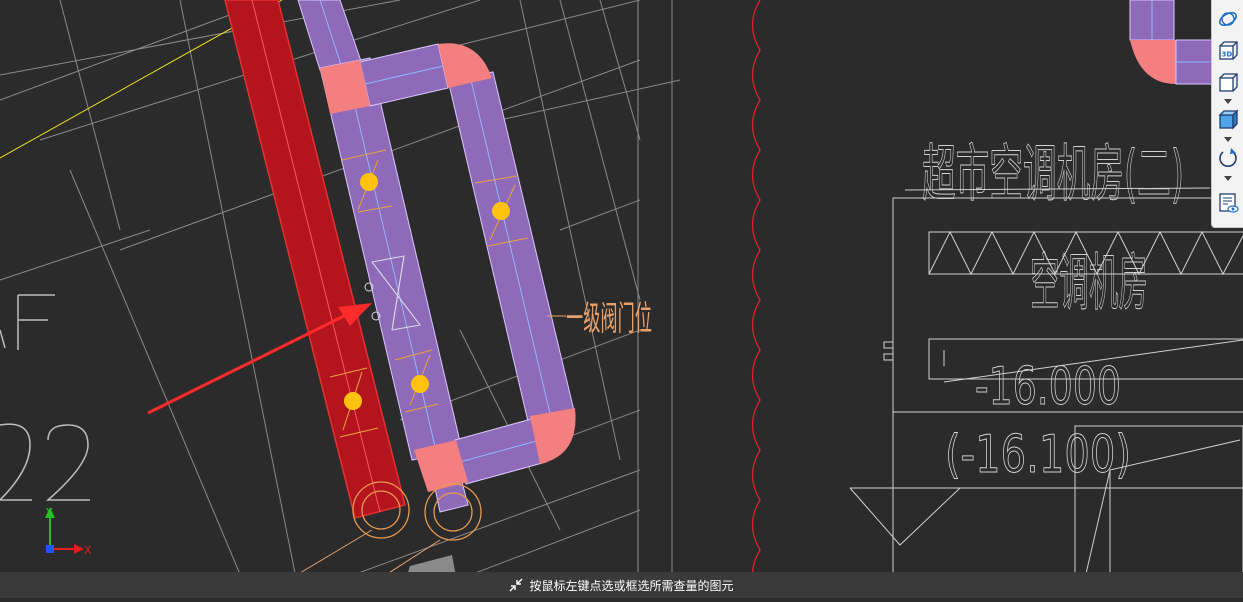 The image size is (1243, 602). Describe the element at coordinates (516, 585) in the screenshot. I see `select-cursor-icon` at that location.